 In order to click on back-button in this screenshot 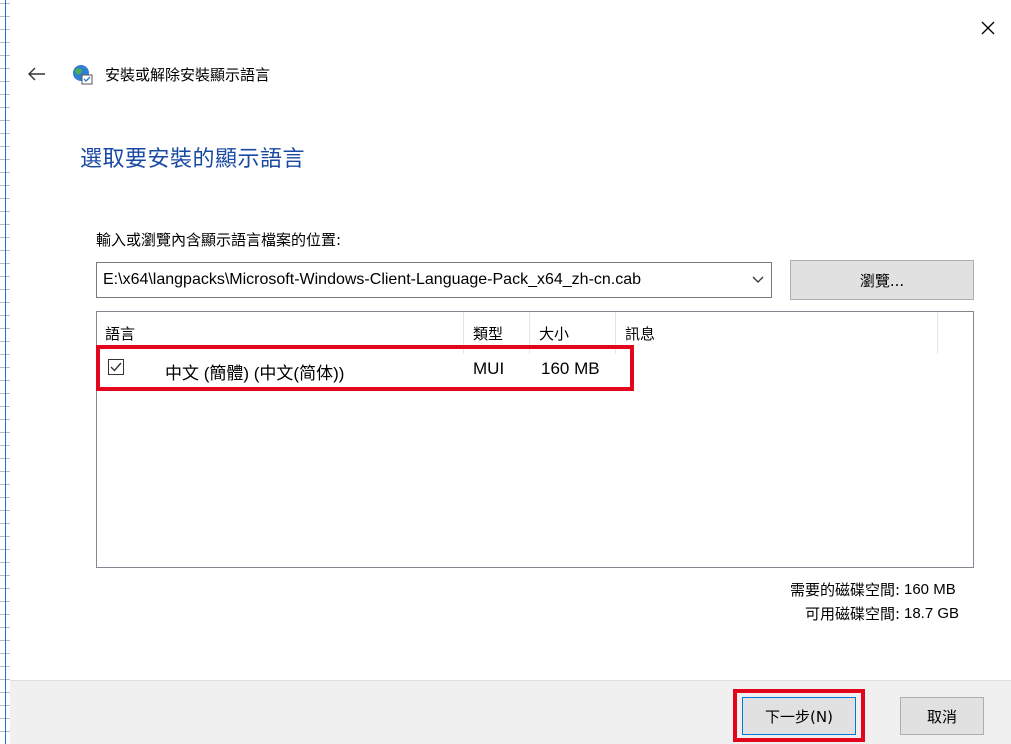, I will do `click(37, 74)`.